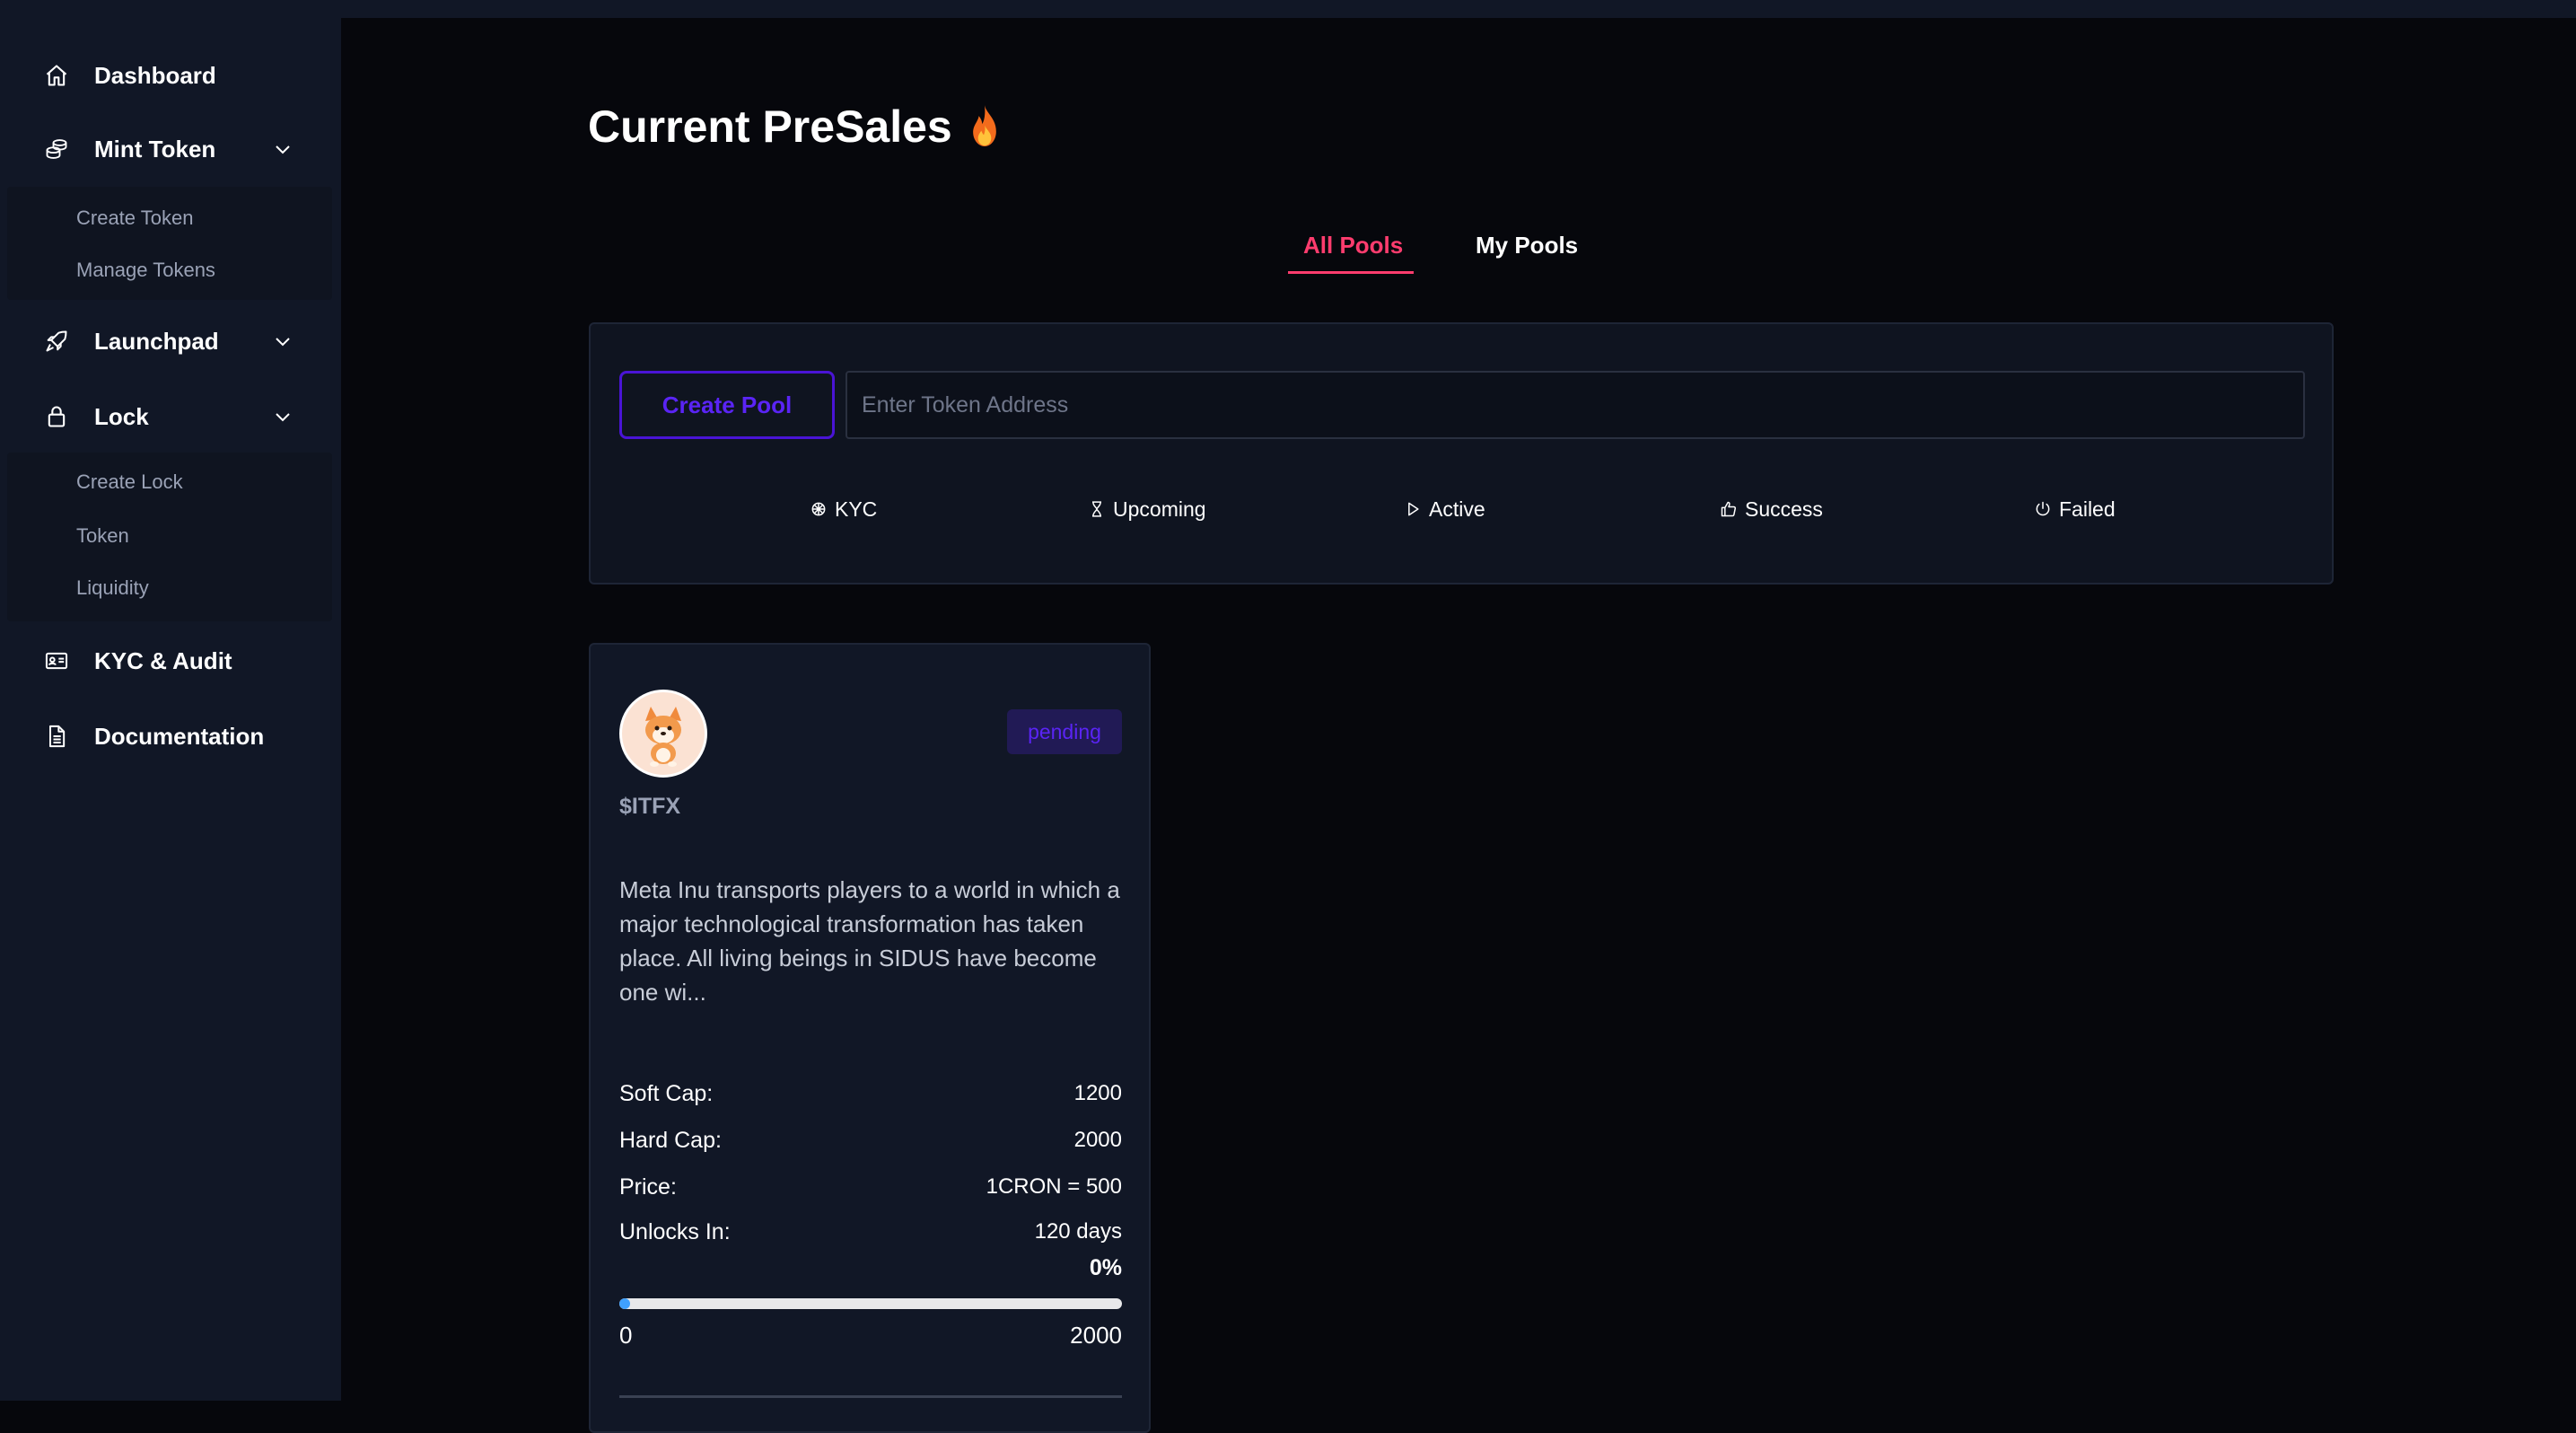 This screenshot has width=2576, height=1433. What do you see at coordinates (1728, 509) in the screenshot?
I see `thumbs-up-icon` at bounding box center [1728, 509].